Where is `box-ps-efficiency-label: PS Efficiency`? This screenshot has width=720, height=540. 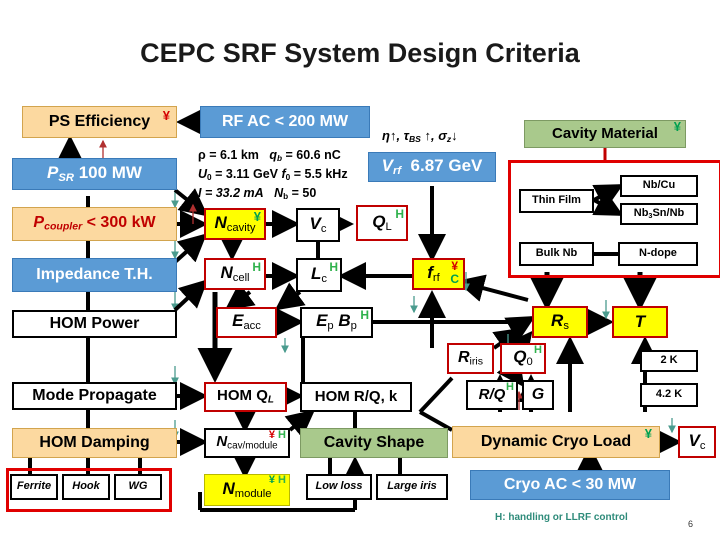
box-ps-efficiency-label: PS Efficiency is located at coordinates (99, 121).